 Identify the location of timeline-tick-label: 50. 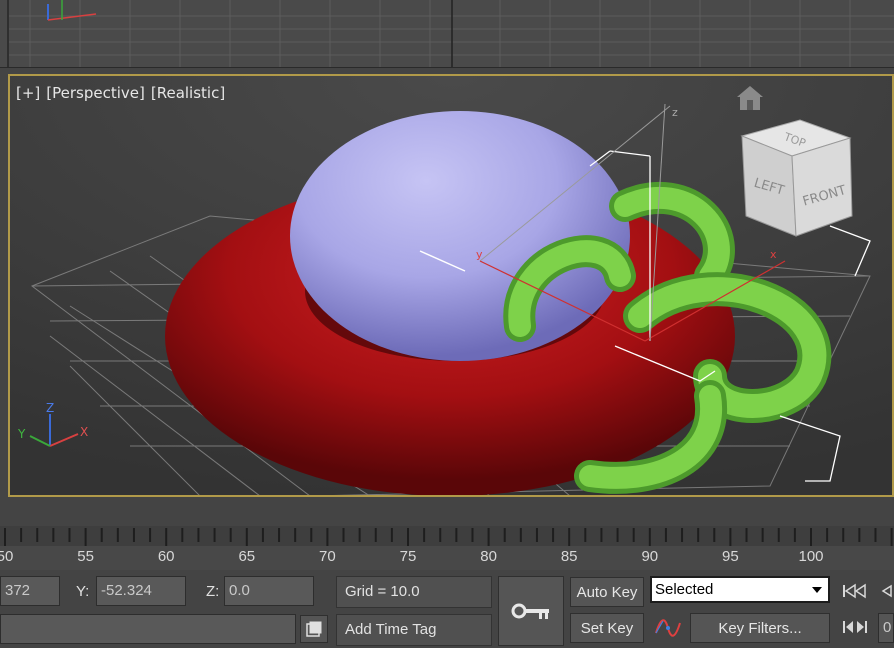
(7, 556).